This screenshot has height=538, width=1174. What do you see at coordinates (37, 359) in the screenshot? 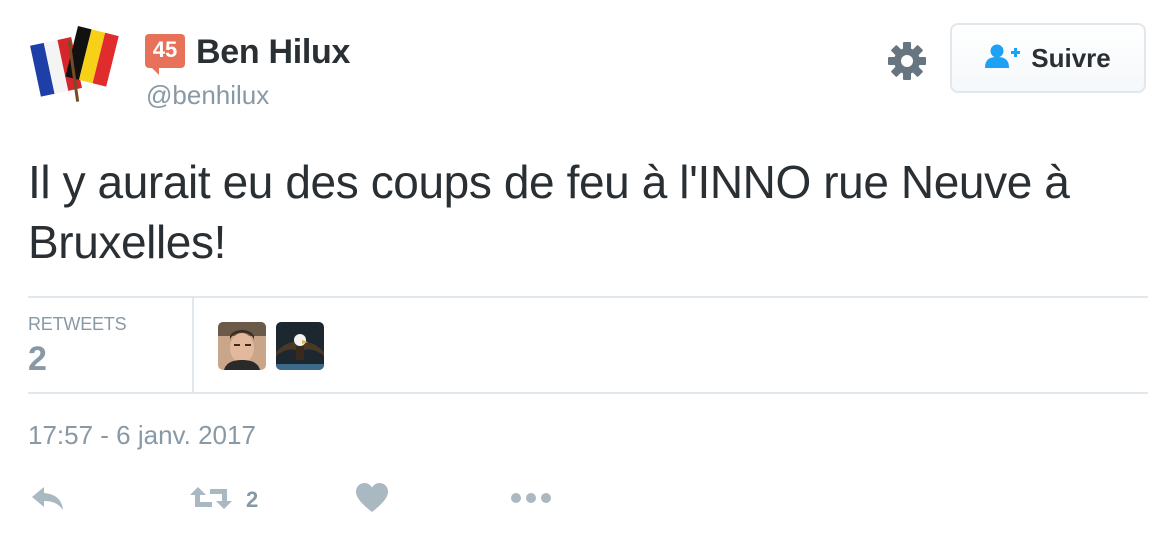
I see `retweets-value: 2` at bounding box center [37, 359].